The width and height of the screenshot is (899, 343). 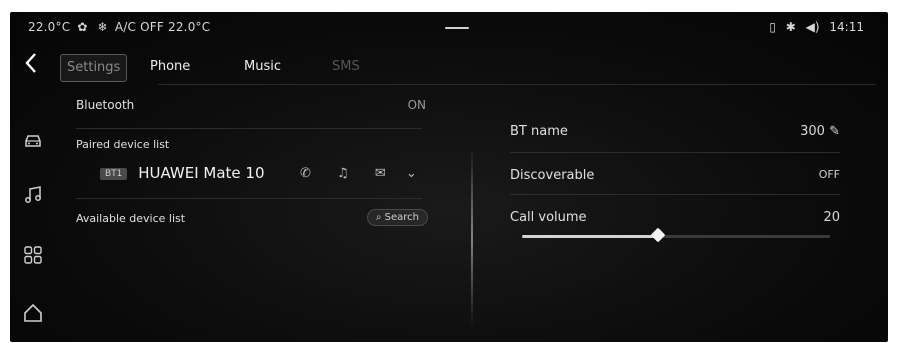 I want to click on home-icon, so click(x=33, y=312).